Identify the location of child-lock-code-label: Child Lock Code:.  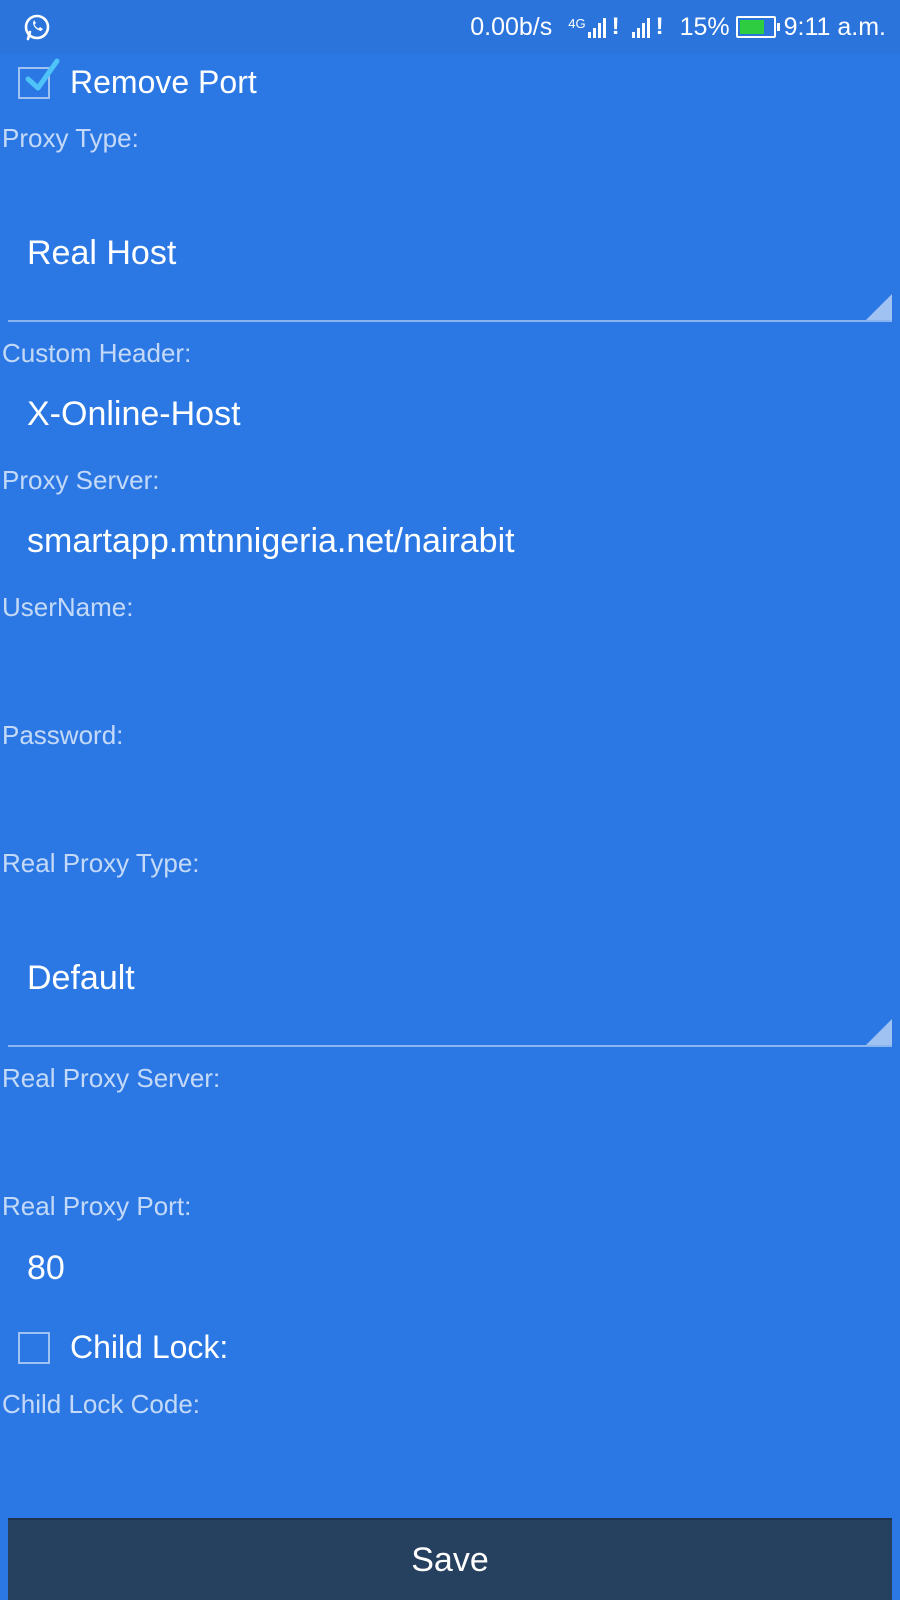
(101, 1404).